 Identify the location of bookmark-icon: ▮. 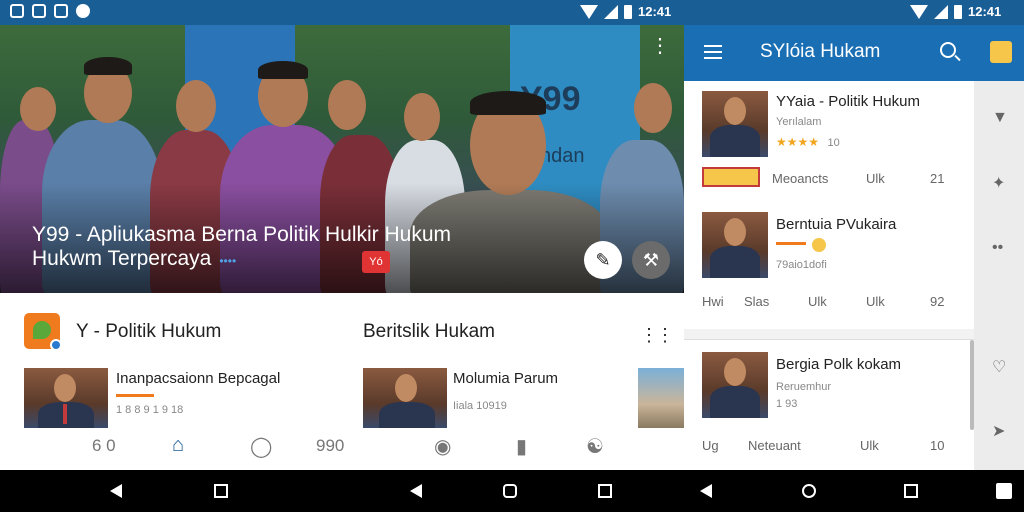
(521, 446).